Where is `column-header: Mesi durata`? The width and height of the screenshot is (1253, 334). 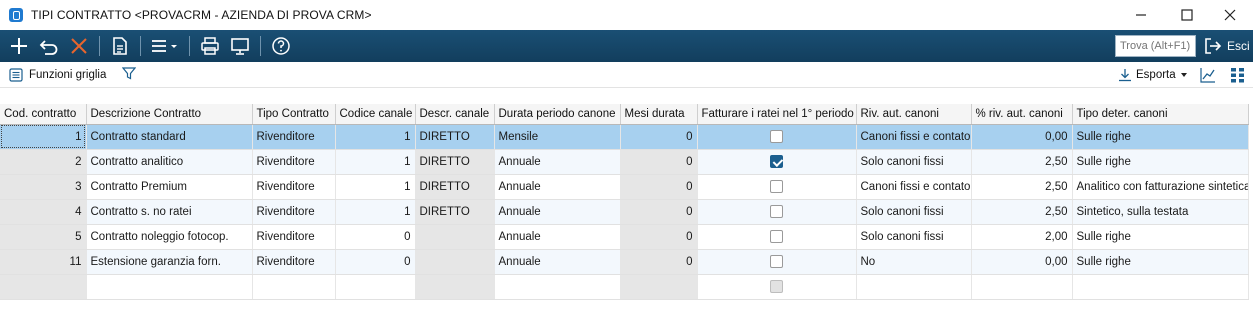
column-header: Mesi durata is located at coordinates (659, 114).